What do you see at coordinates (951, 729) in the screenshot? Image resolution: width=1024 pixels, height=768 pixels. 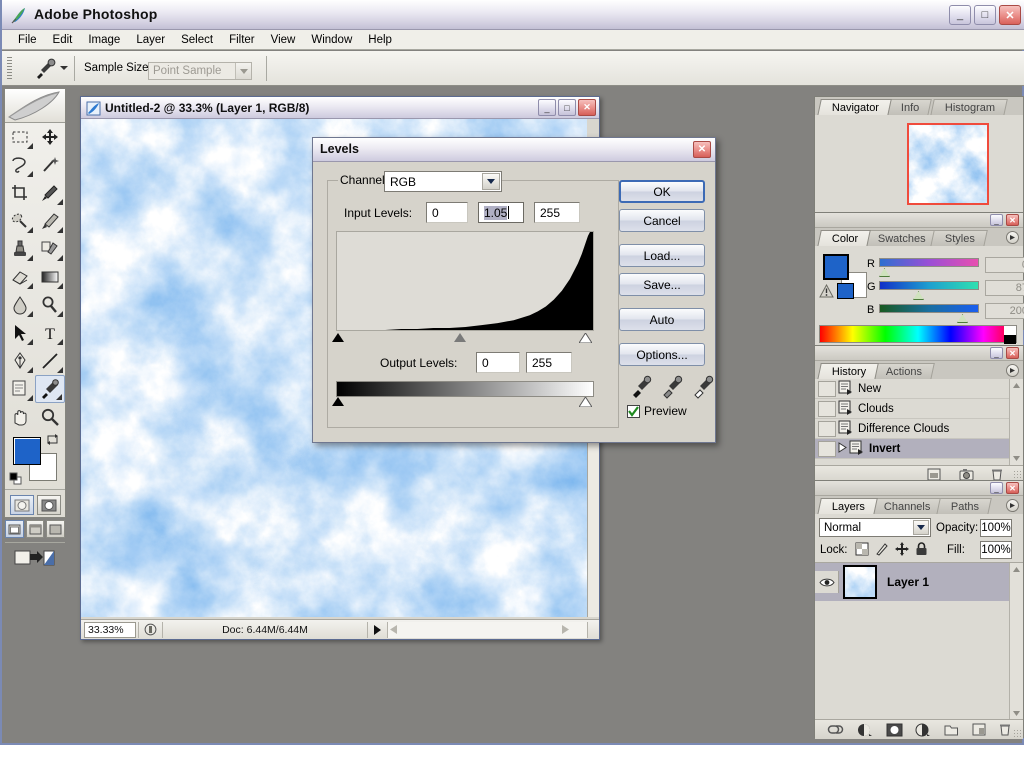 I see `new-group-icon` at bounding box center [951, 729].